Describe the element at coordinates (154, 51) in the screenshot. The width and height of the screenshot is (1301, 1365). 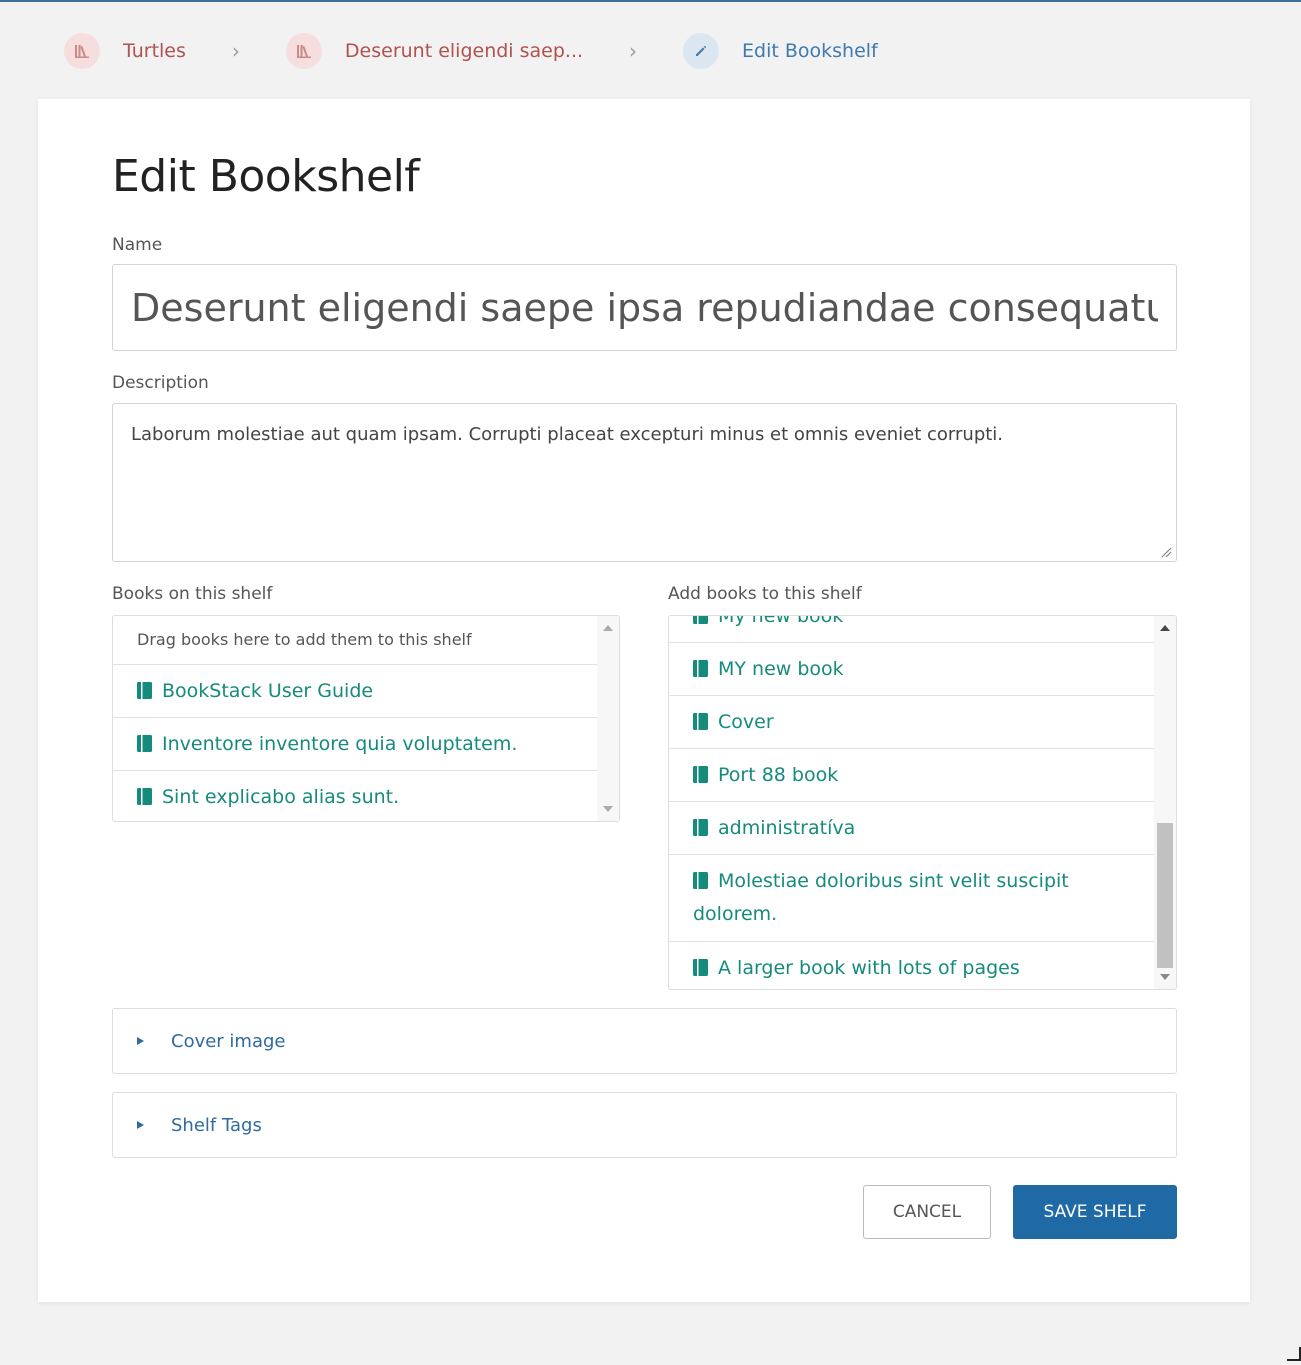
I see `breadcrumb-label: Turtles` at that location.